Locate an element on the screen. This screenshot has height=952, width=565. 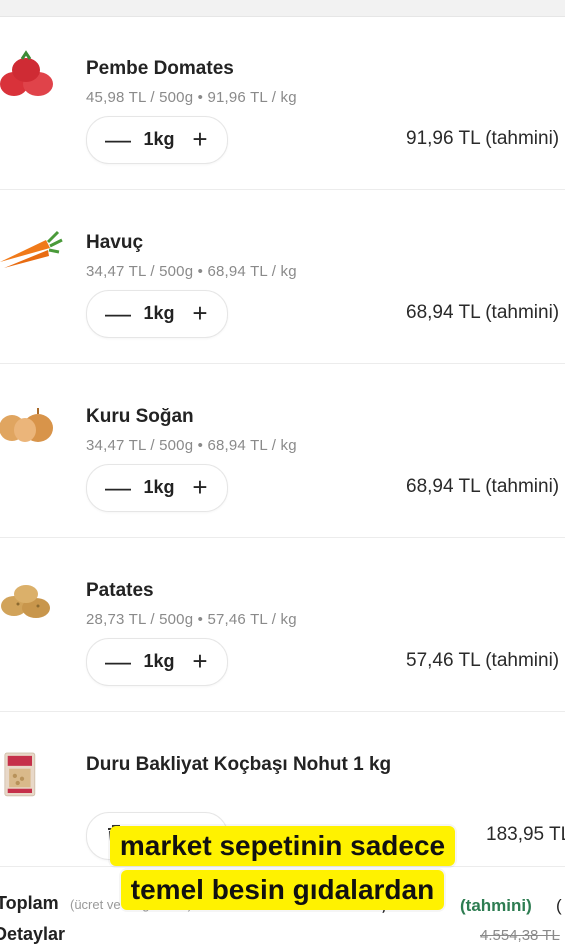
details-link: Detaylar is located at coordinates (32, 934).